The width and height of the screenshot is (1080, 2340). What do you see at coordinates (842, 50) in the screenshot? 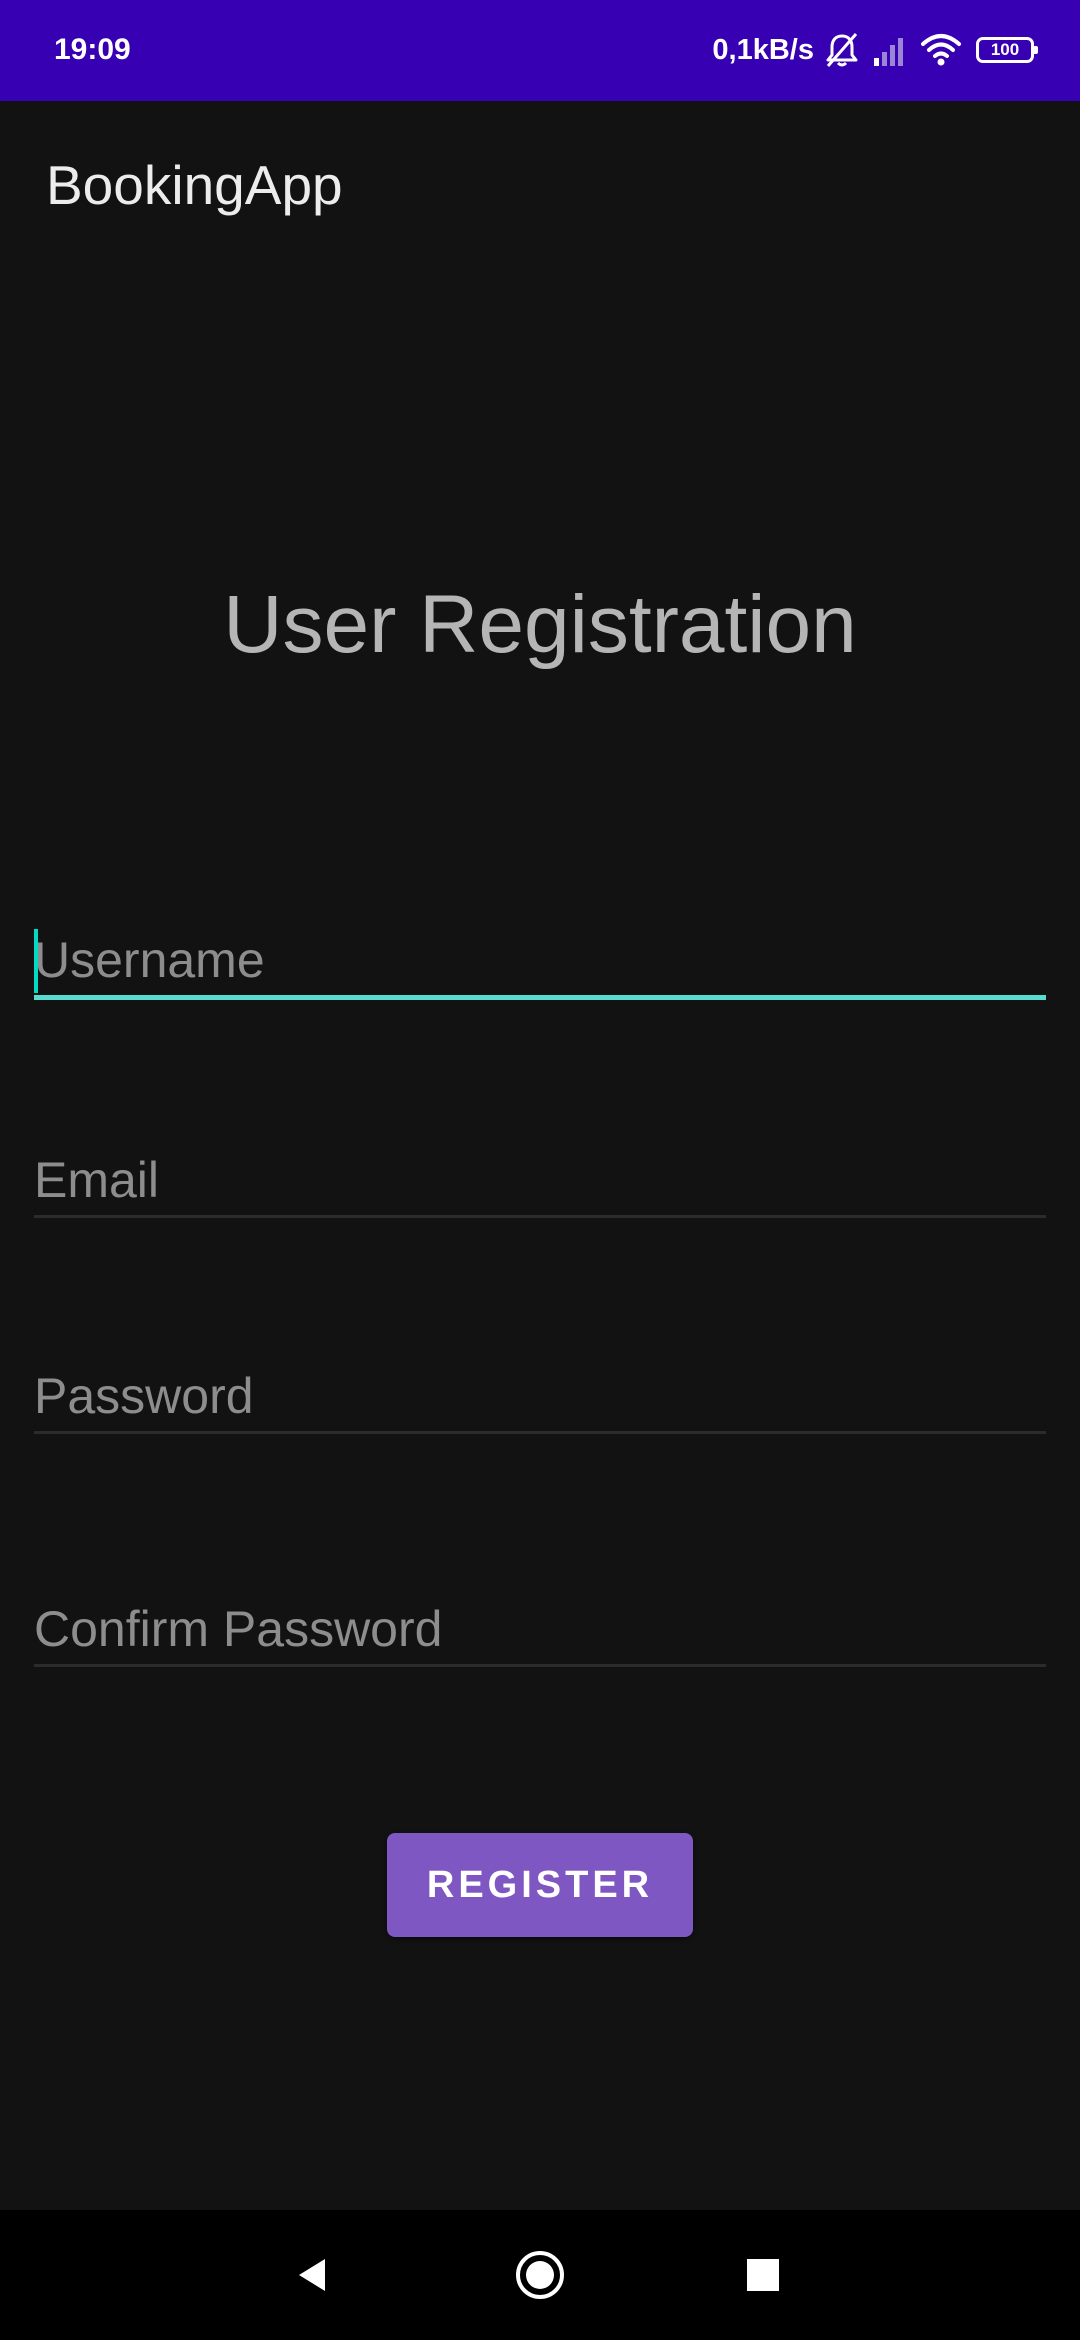
I see `bell-muted-icon` at bounding box center [842, 50].